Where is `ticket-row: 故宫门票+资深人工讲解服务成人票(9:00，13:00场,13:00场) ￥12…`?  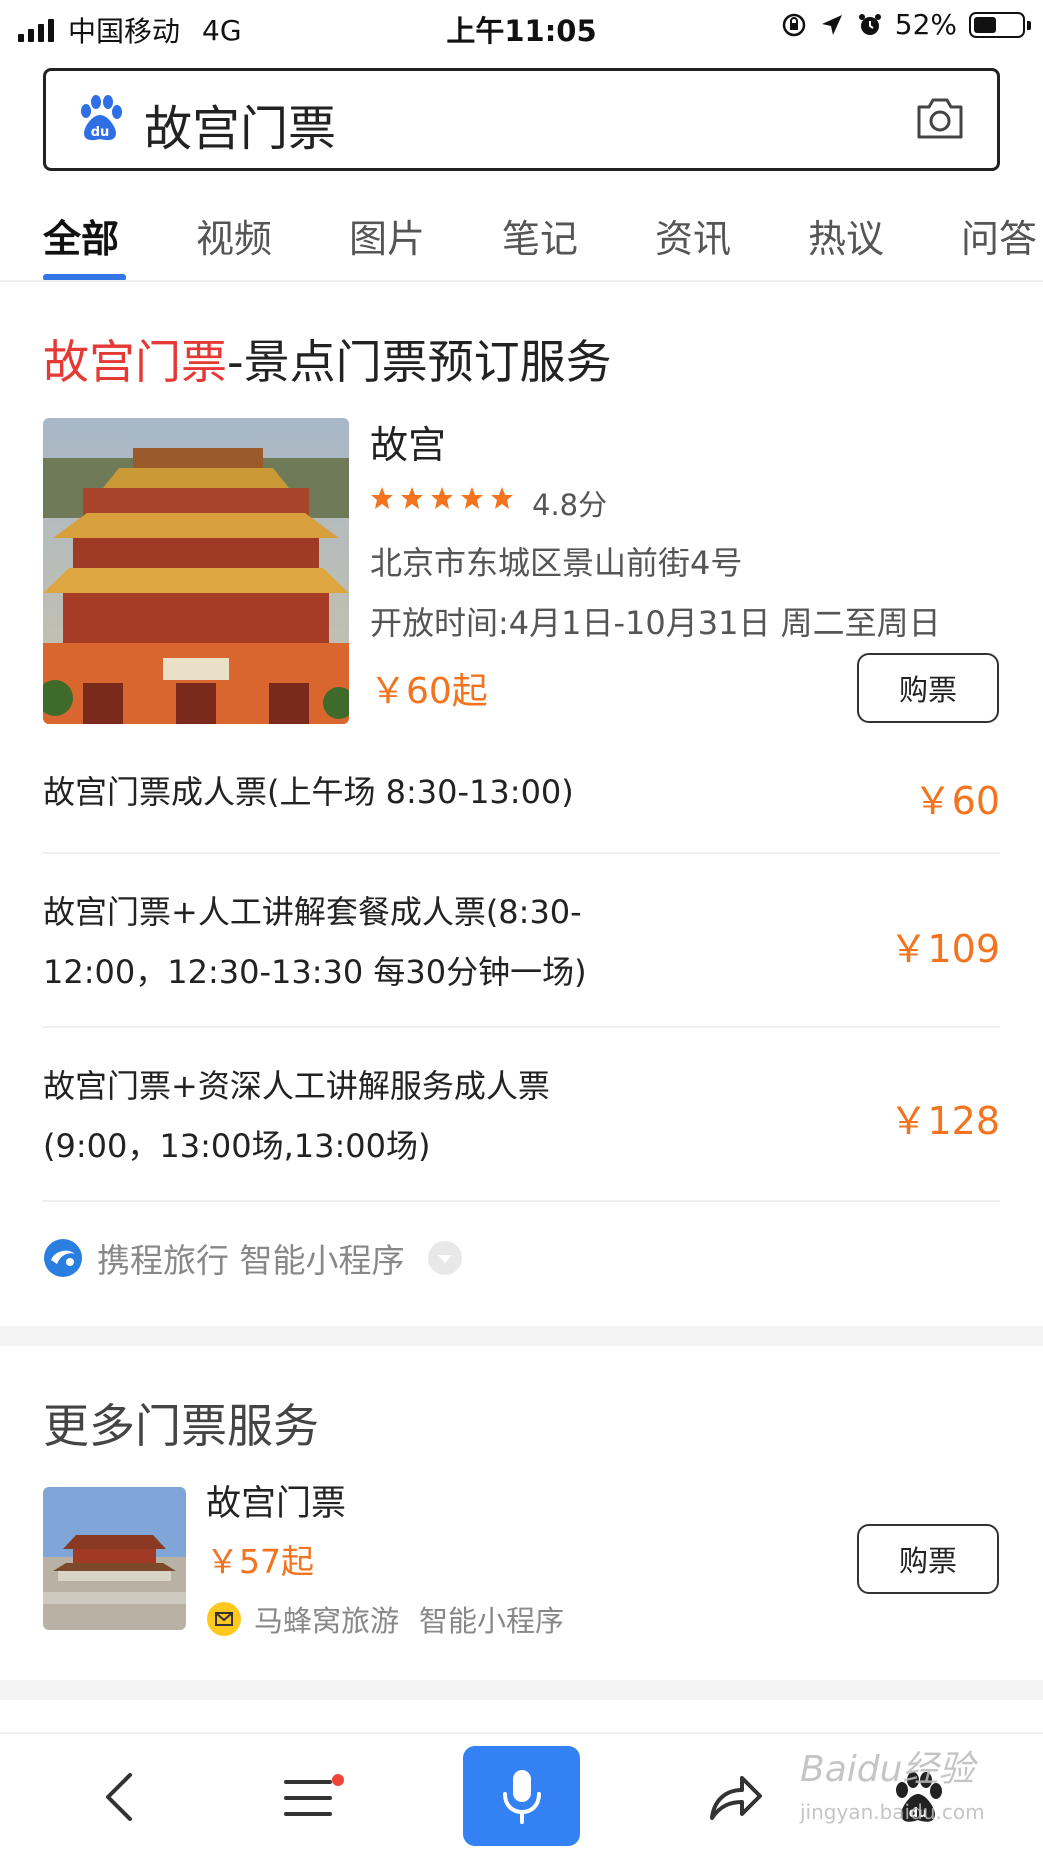 ticket-row: 故宫门票+资深人工讲解服务成人票(9:00，13:00场,13:00场) ￥12… is located at coordinates (521, 1115).